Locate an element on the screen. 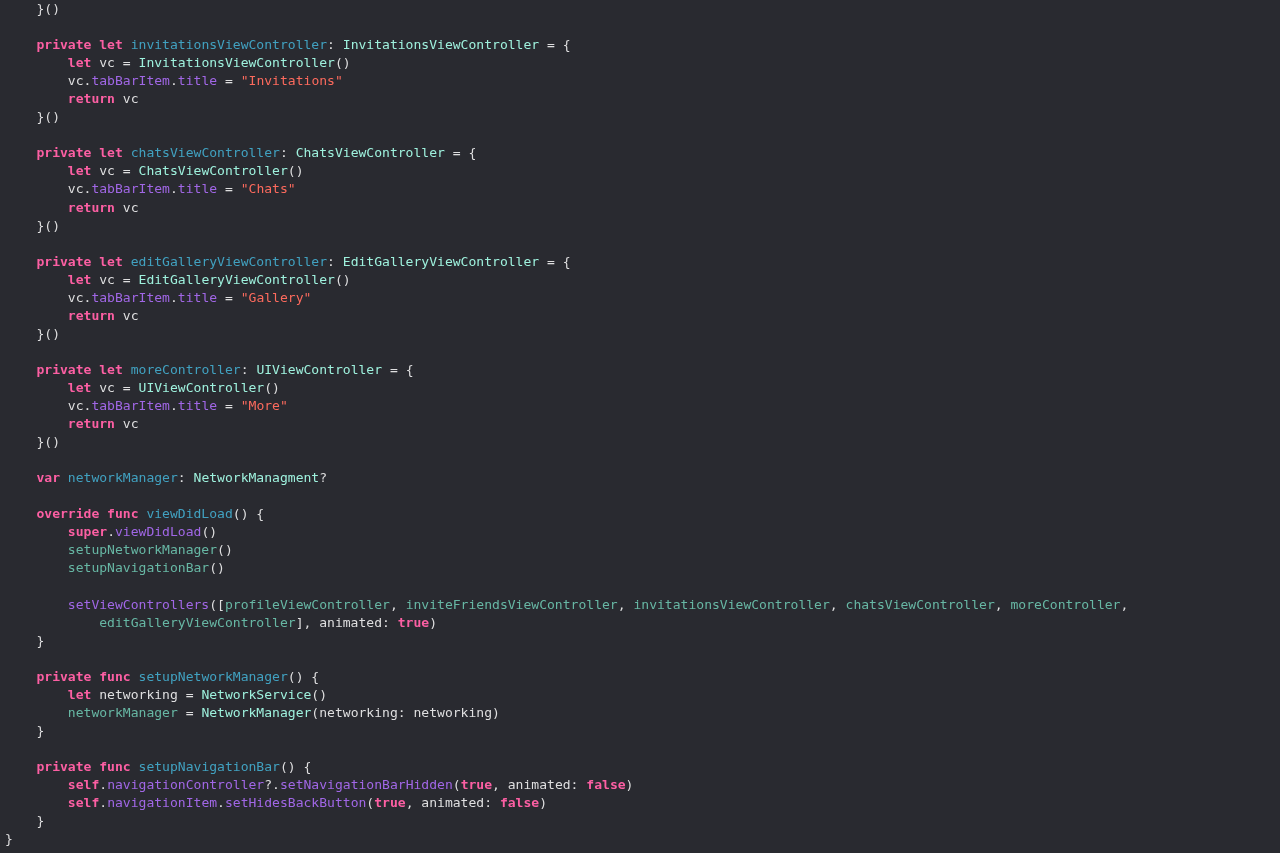  code-line: private let invitationsViewController: InvitationsViewController = { is located at coordinates (303, 45).